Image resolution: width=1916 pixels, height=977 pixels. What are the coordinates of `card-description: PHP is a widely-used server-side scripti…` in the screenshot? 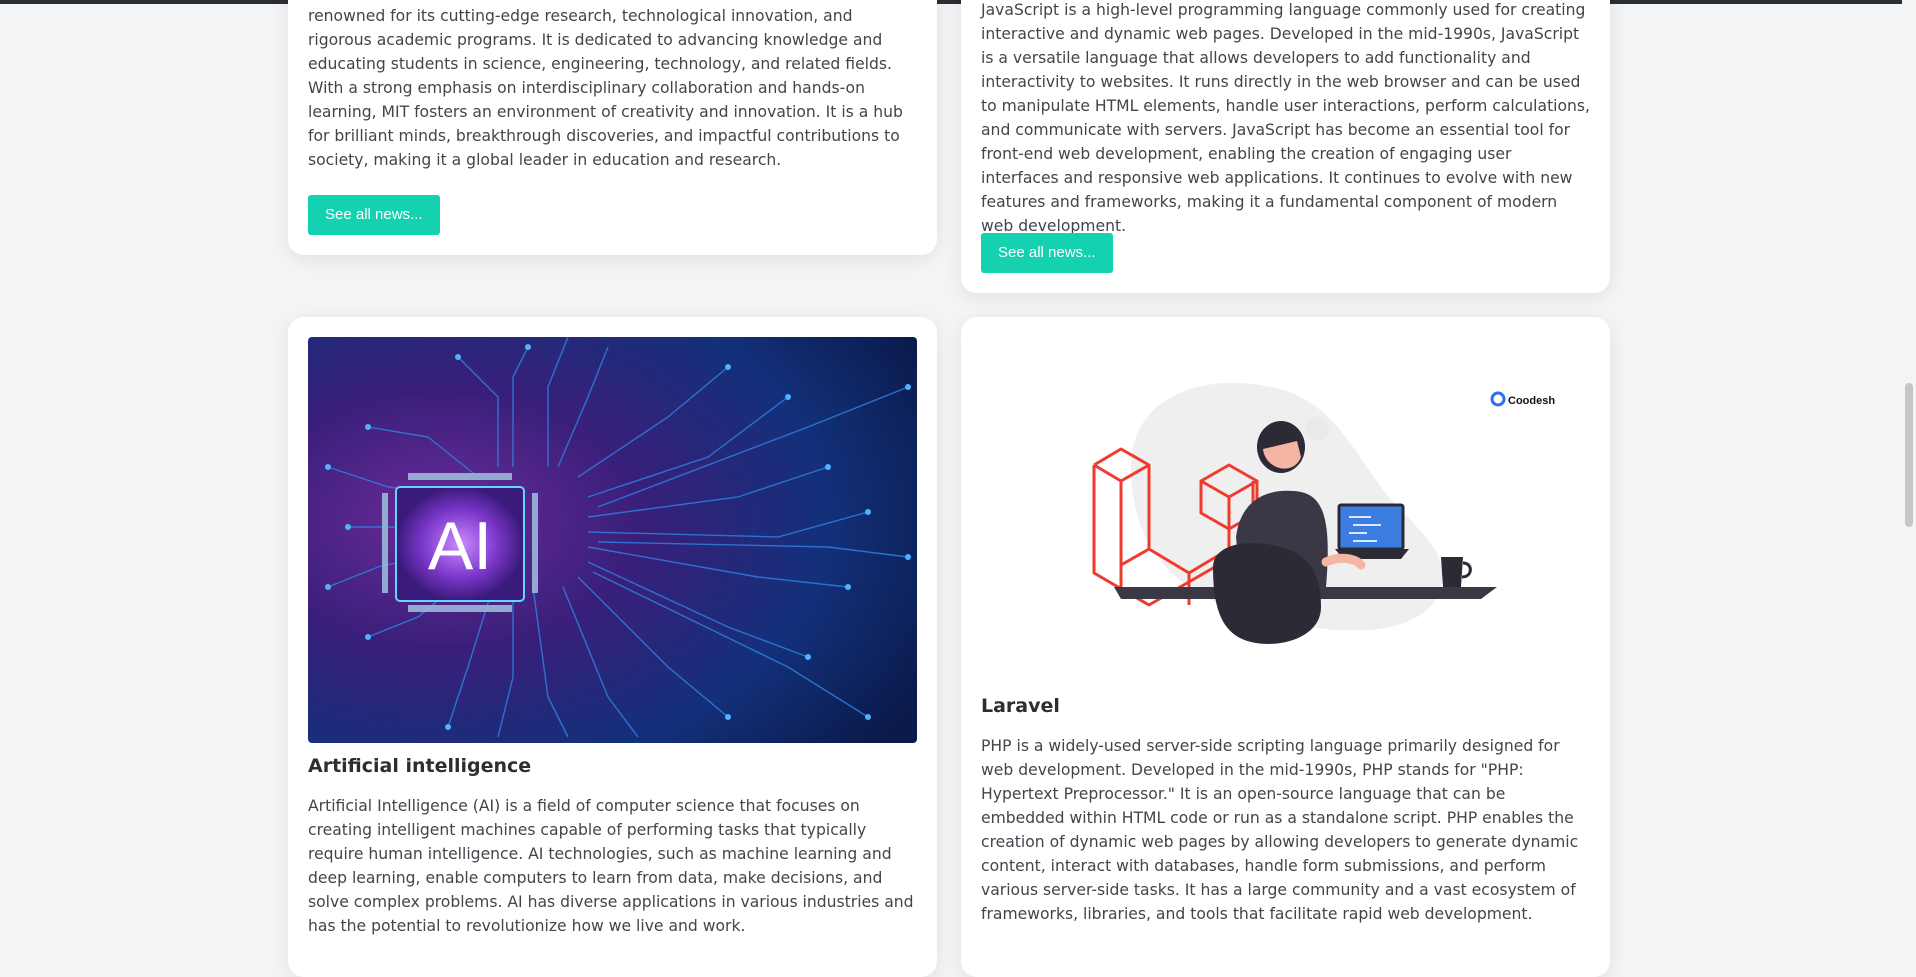 It's located at (1280, 830).